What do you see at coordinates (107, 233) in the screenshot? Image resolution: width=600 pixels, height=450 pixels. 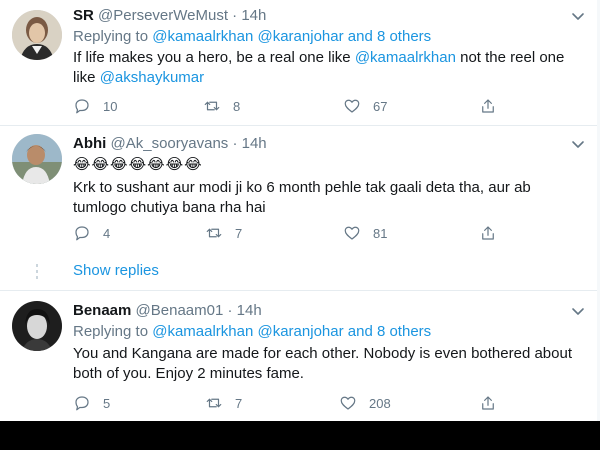 I see `reply-count: 4` at bounding box center [107, 233].